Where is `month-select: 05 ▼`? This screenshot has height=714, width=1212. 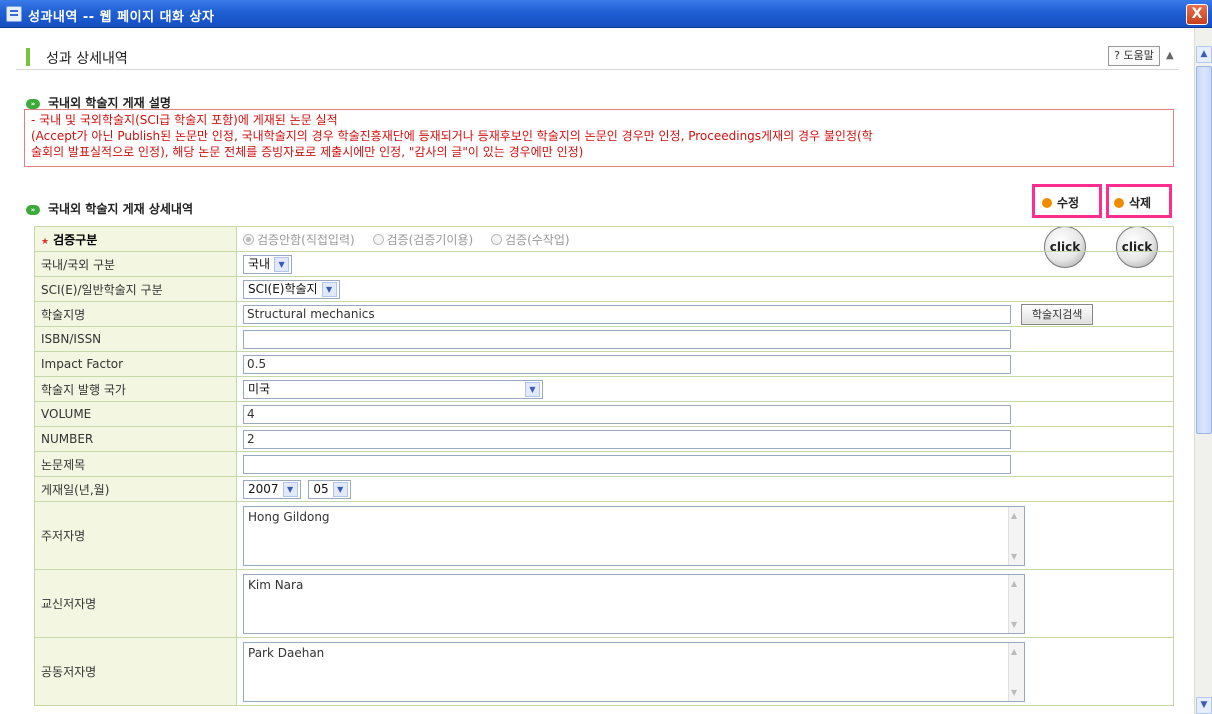
month-select: 05 ▼ is located at coordinates (329, 489).